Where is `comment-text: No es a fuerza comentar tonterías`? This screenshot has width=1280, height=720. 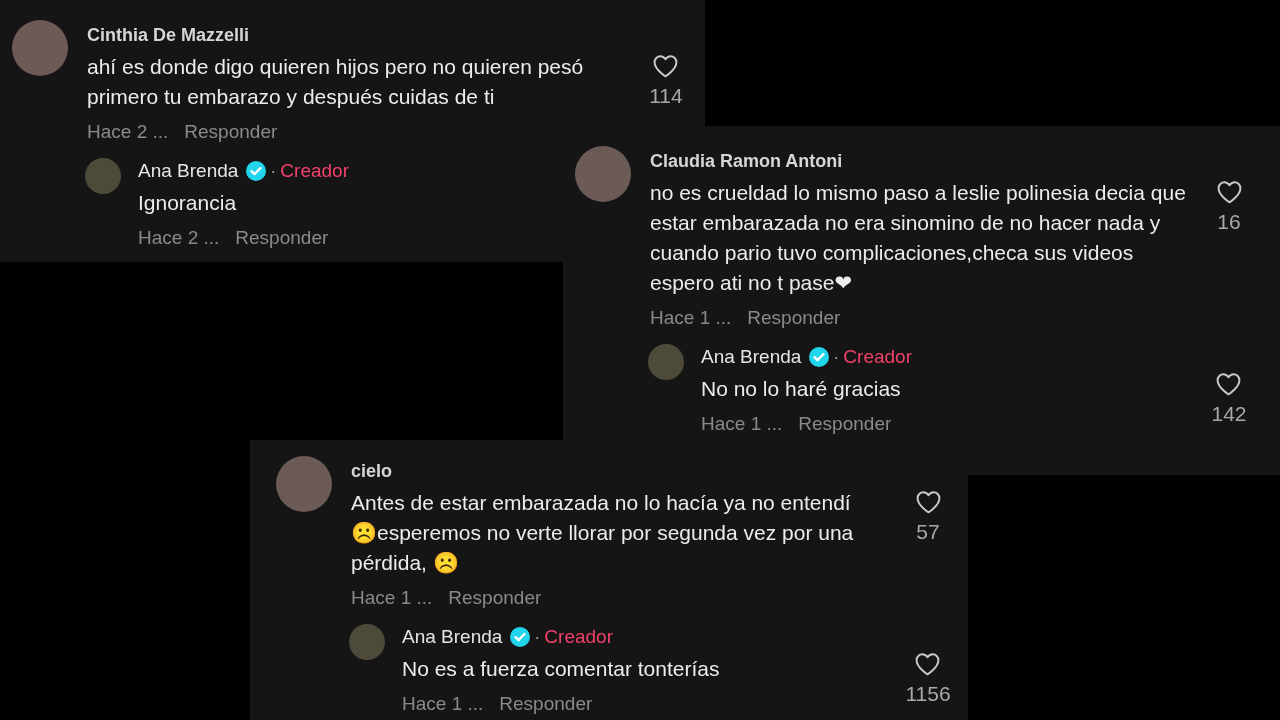 comment-text: No es a fuerza comentar tonterías is located at coordinates (561, 669).